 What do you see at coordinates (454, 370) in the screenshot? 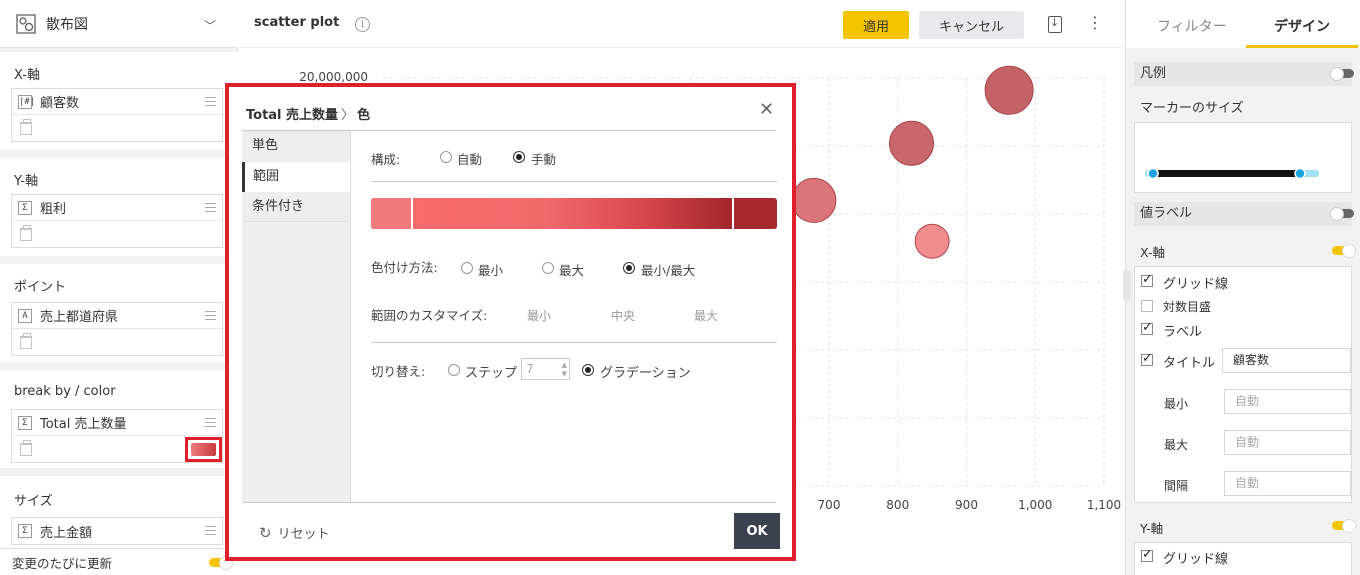
I see `switch-step-radio` at bounding box center [454, 370].